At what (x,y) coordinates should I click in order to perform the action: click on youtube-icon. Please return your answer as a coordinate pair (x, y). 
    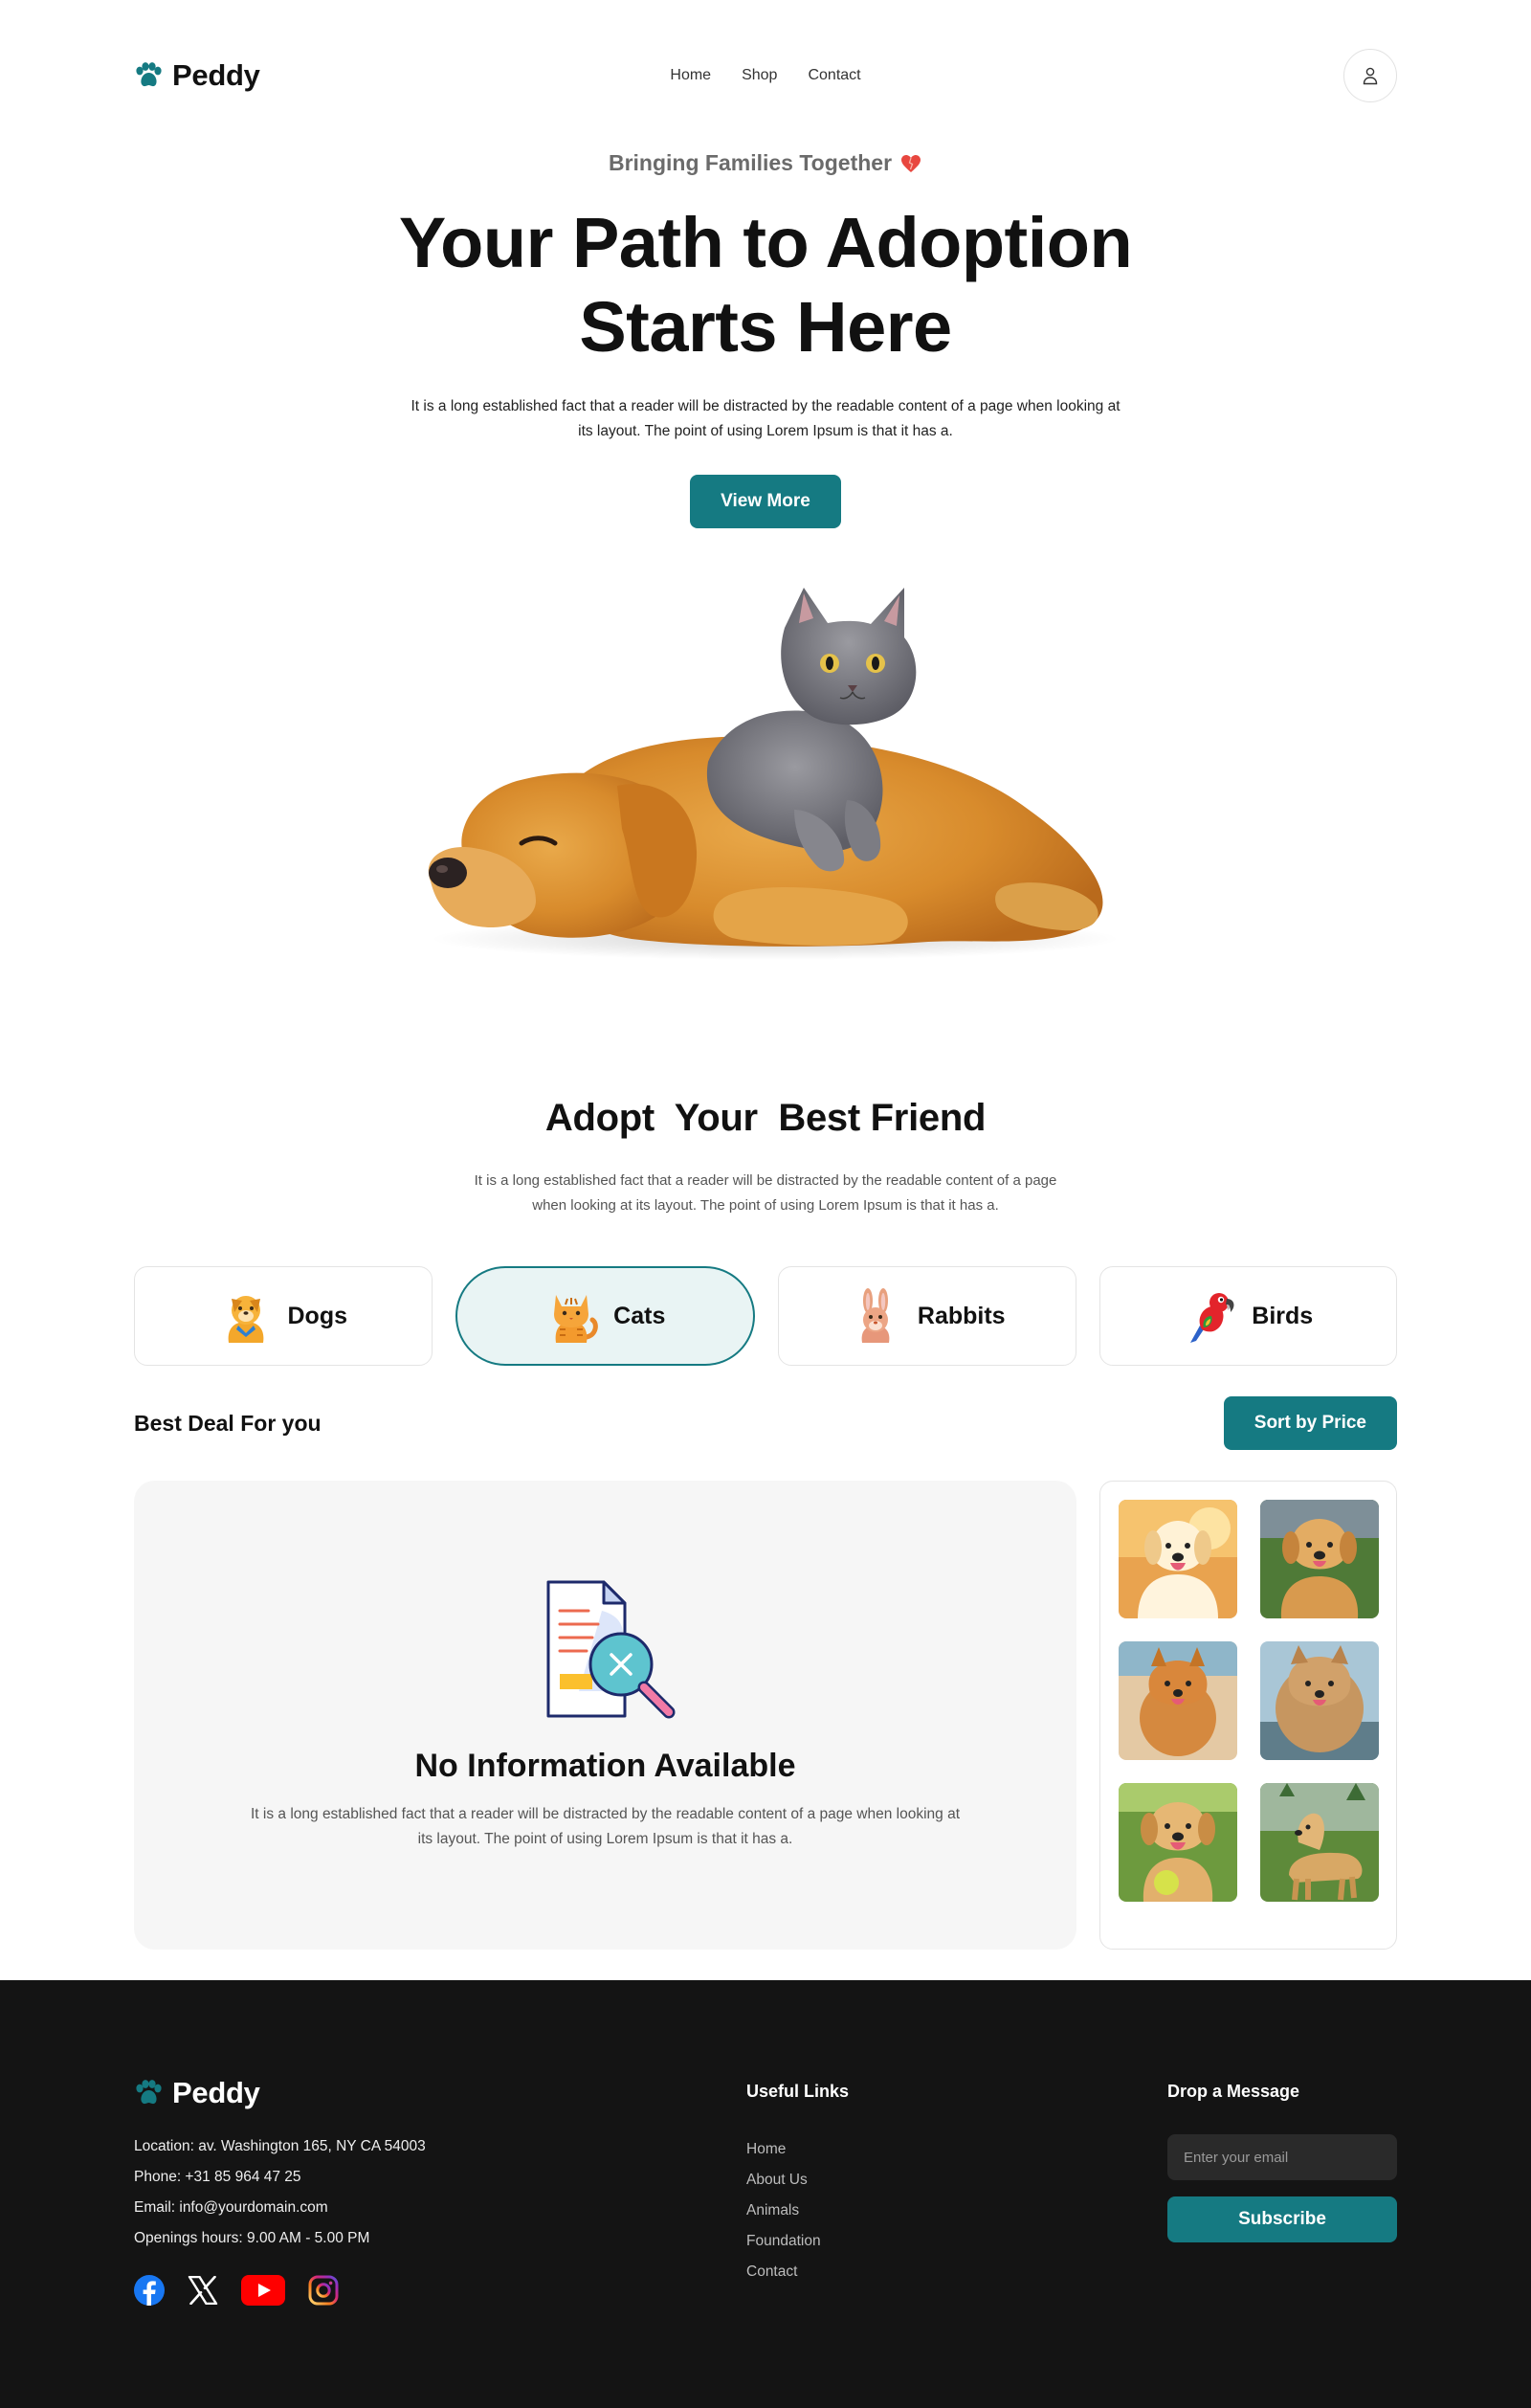
    Looking at the image, I should click on (263, 2290).